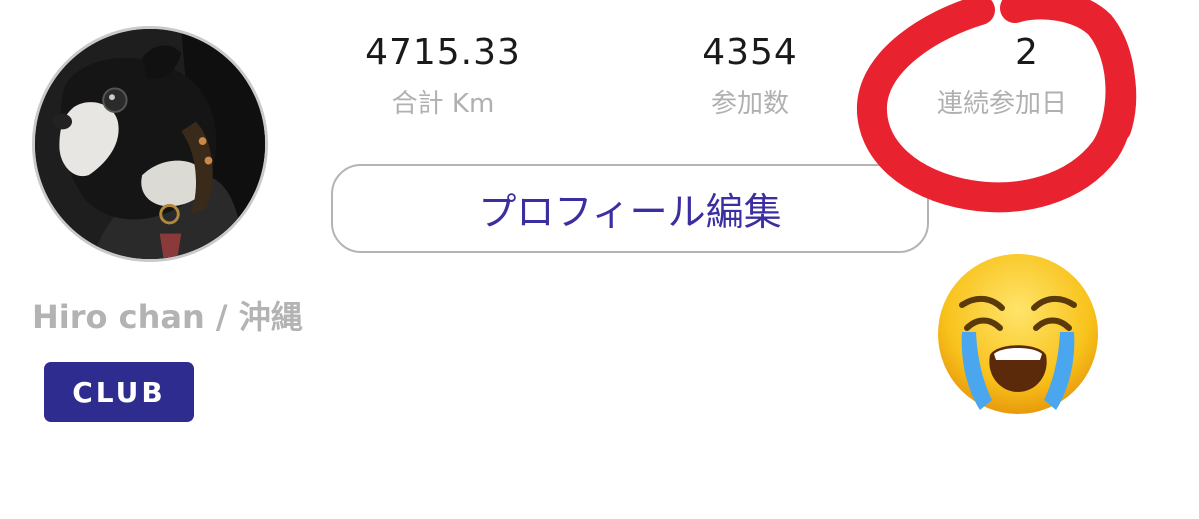  What do you see at coordinates (749, 104) in the screenshot?
I see `stat-label: 参加数` at bounding box center [749, 104].